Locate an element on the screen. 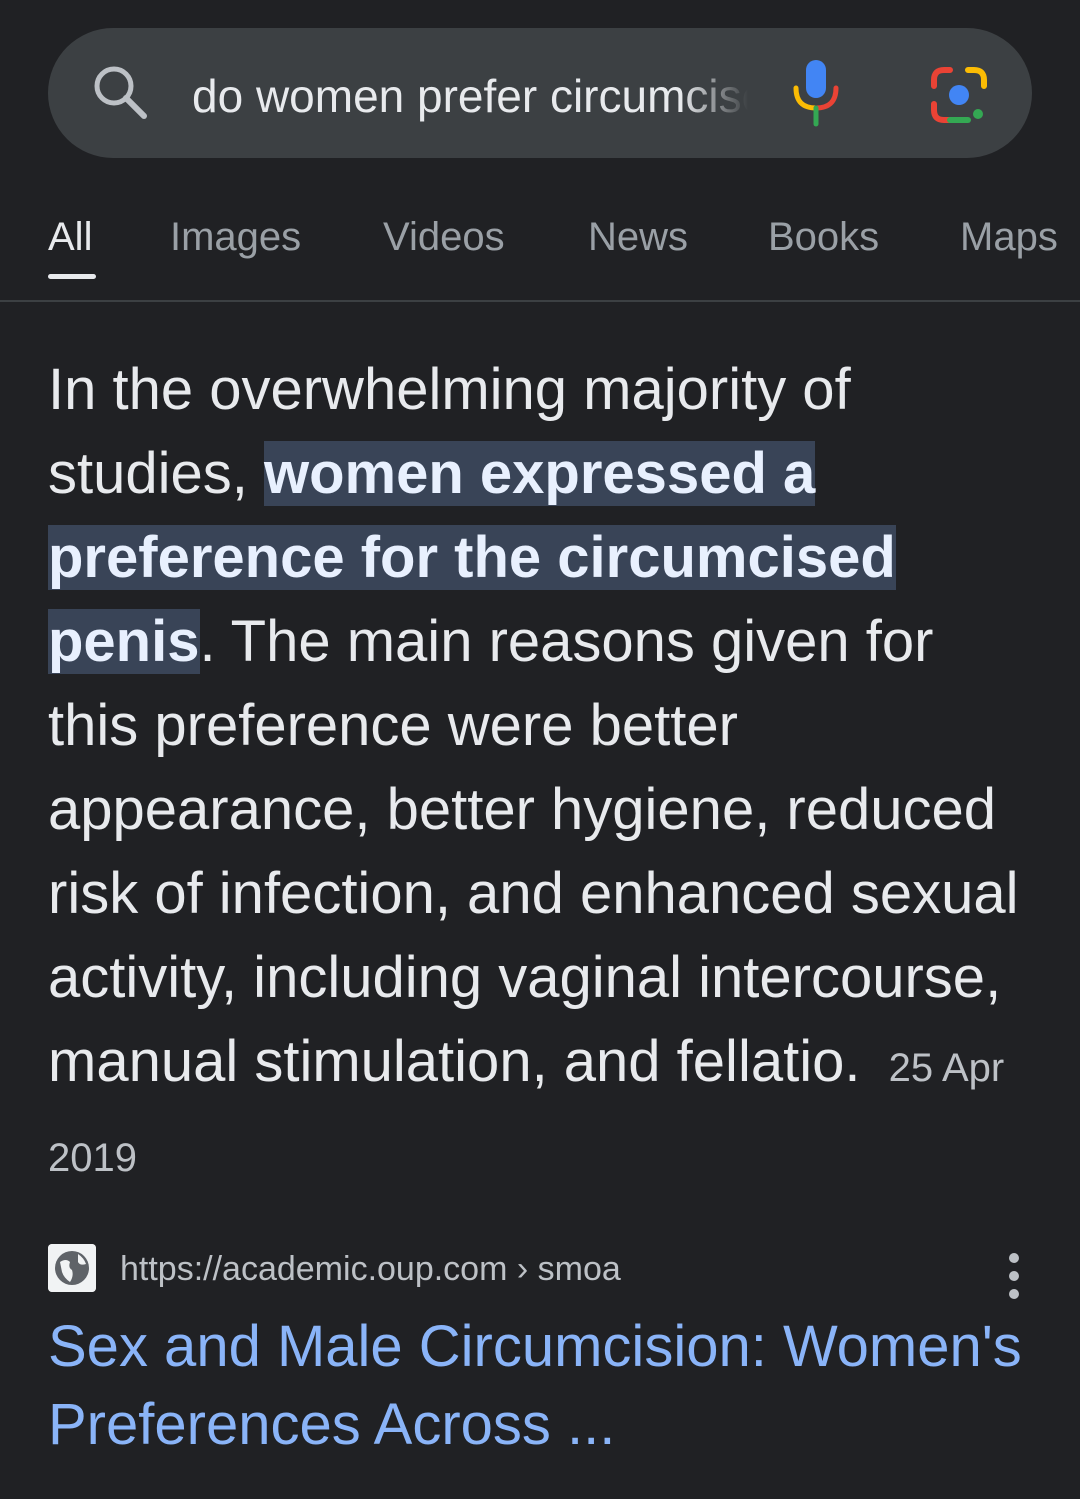 The width and height of the screenshot is (1080, 1499). tab-news: News is located at coordinates (638, 237).